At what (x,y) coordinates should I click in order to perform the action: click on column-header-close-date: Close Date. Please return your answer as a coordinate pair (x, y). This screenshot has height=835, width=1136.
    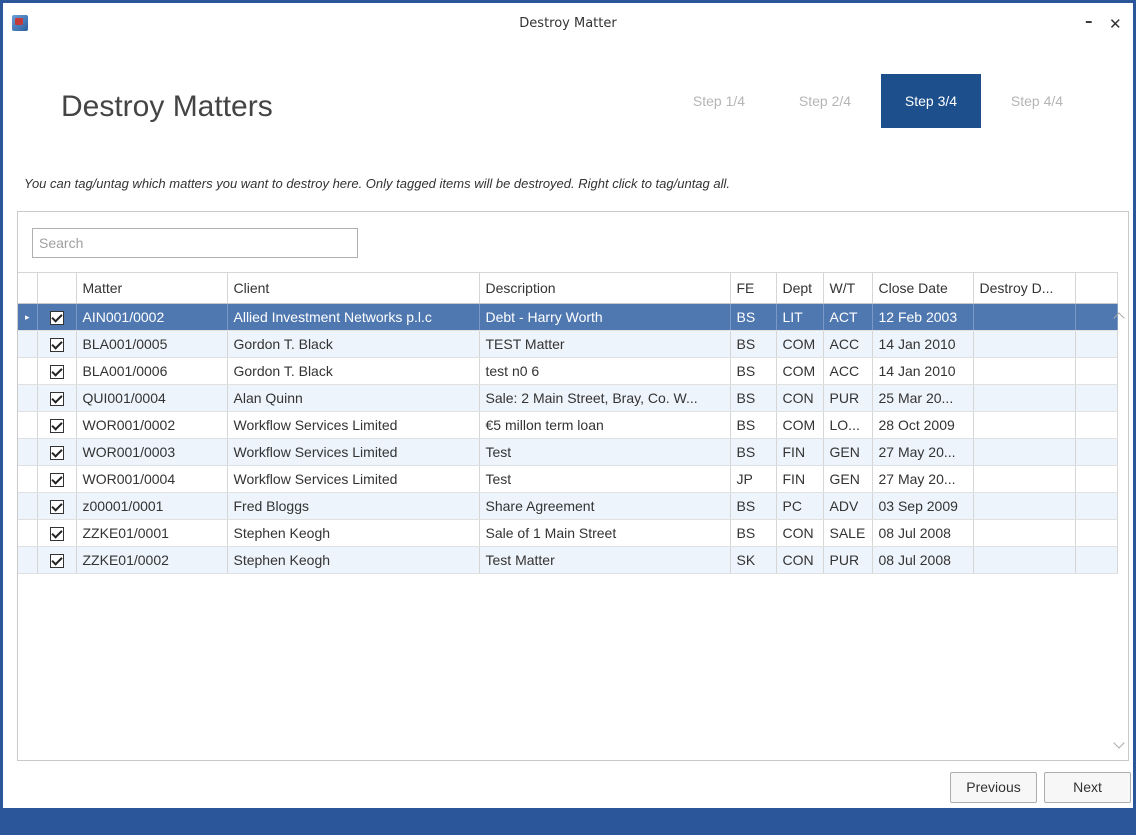
    Looking at the image, I should click on (923, 288).